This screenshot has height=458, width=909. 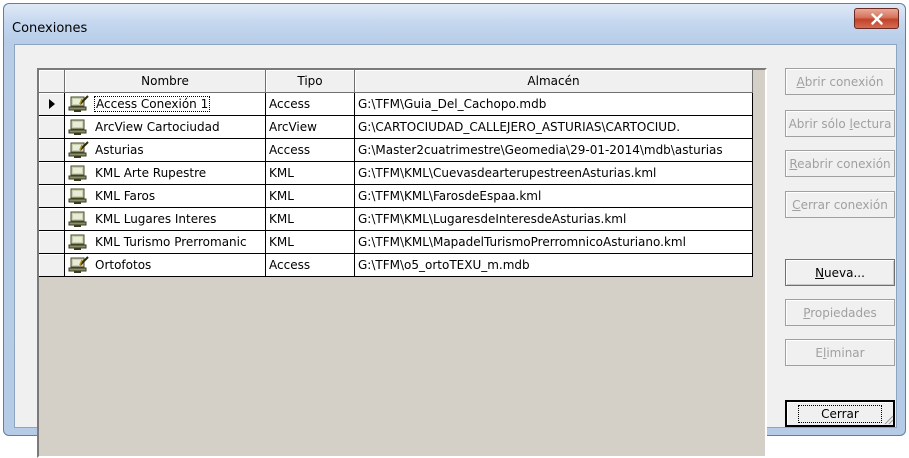 What do you see at coordinates (165, 265) in the screenshot?
I see `row-name-cell: Ortofotos` at bounding box center [165, 265].